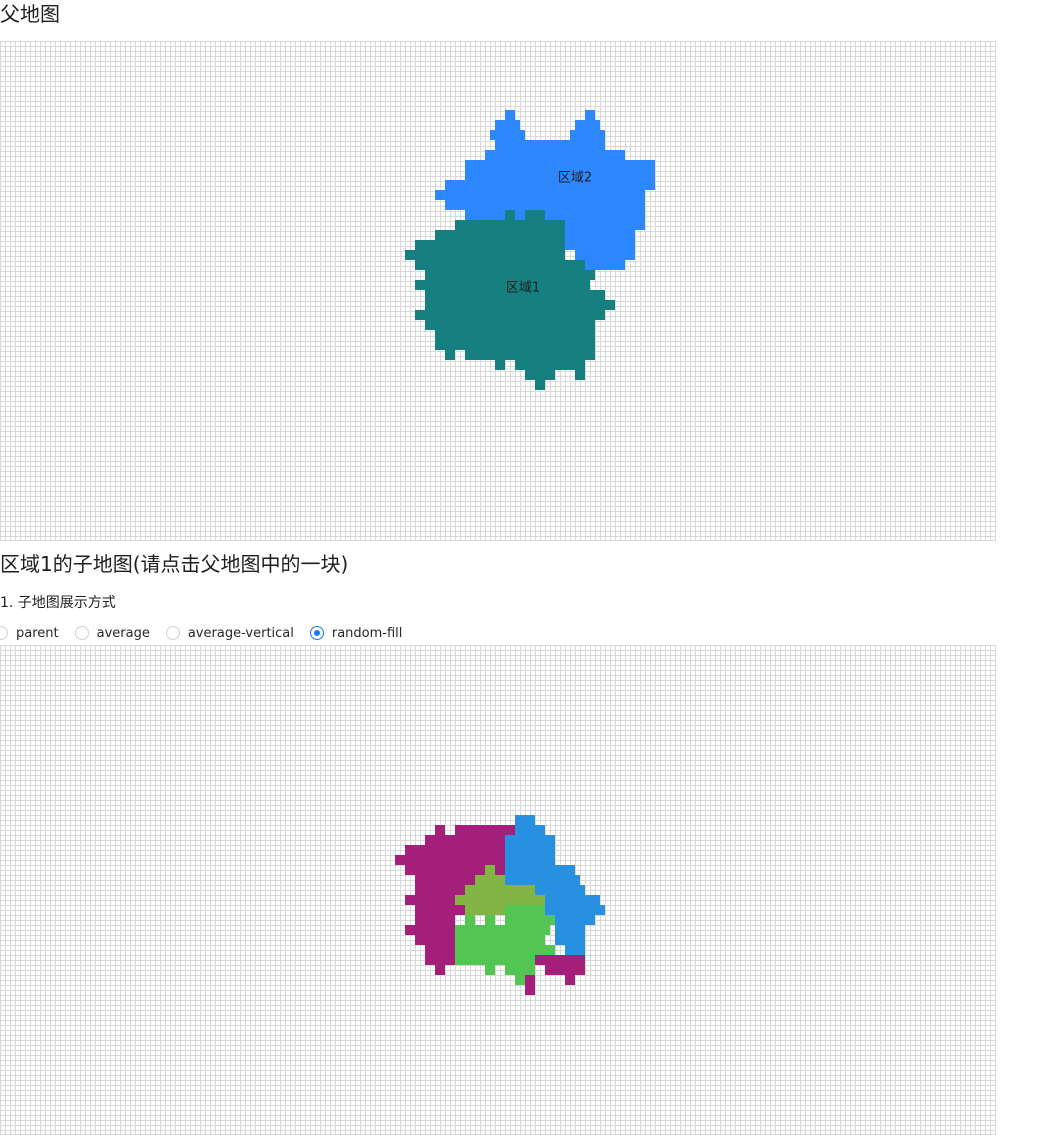 The height and width of the screenshot is (1135, 1046). Describe the element at coordinates (58, 603) in the screenshot. I see `display-mode-label: 1. 子地图展示方式` at that location.